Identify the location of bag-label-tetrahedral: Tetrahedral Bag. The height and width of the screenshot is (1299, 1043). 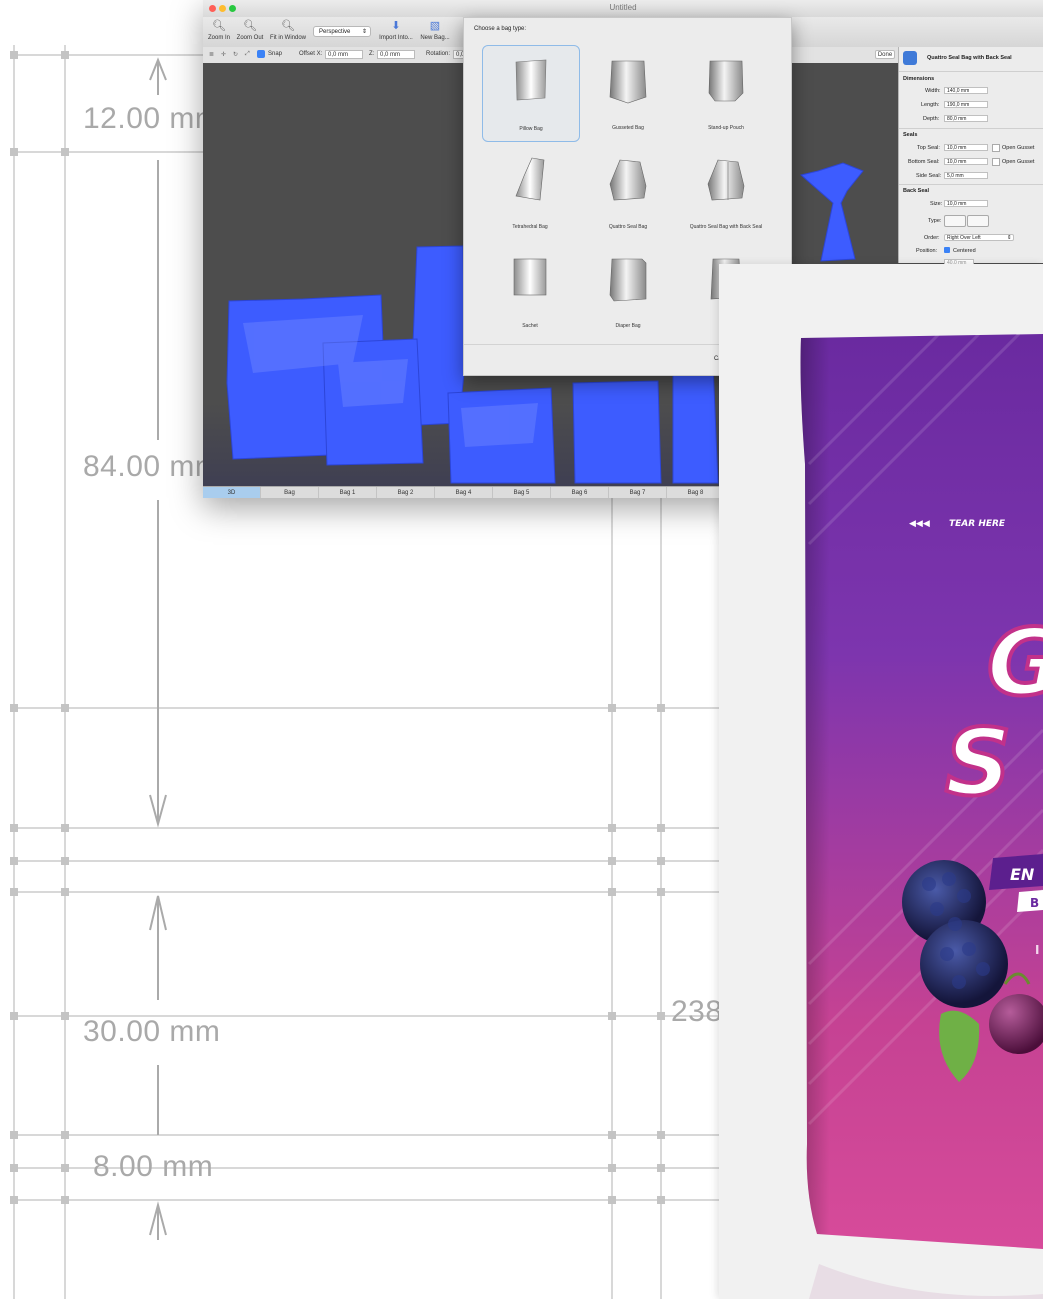
(530, 227).